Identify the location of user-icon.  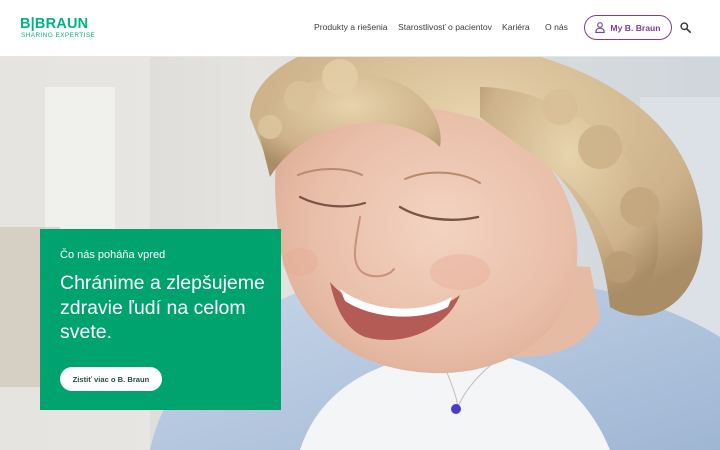
(600, 27).